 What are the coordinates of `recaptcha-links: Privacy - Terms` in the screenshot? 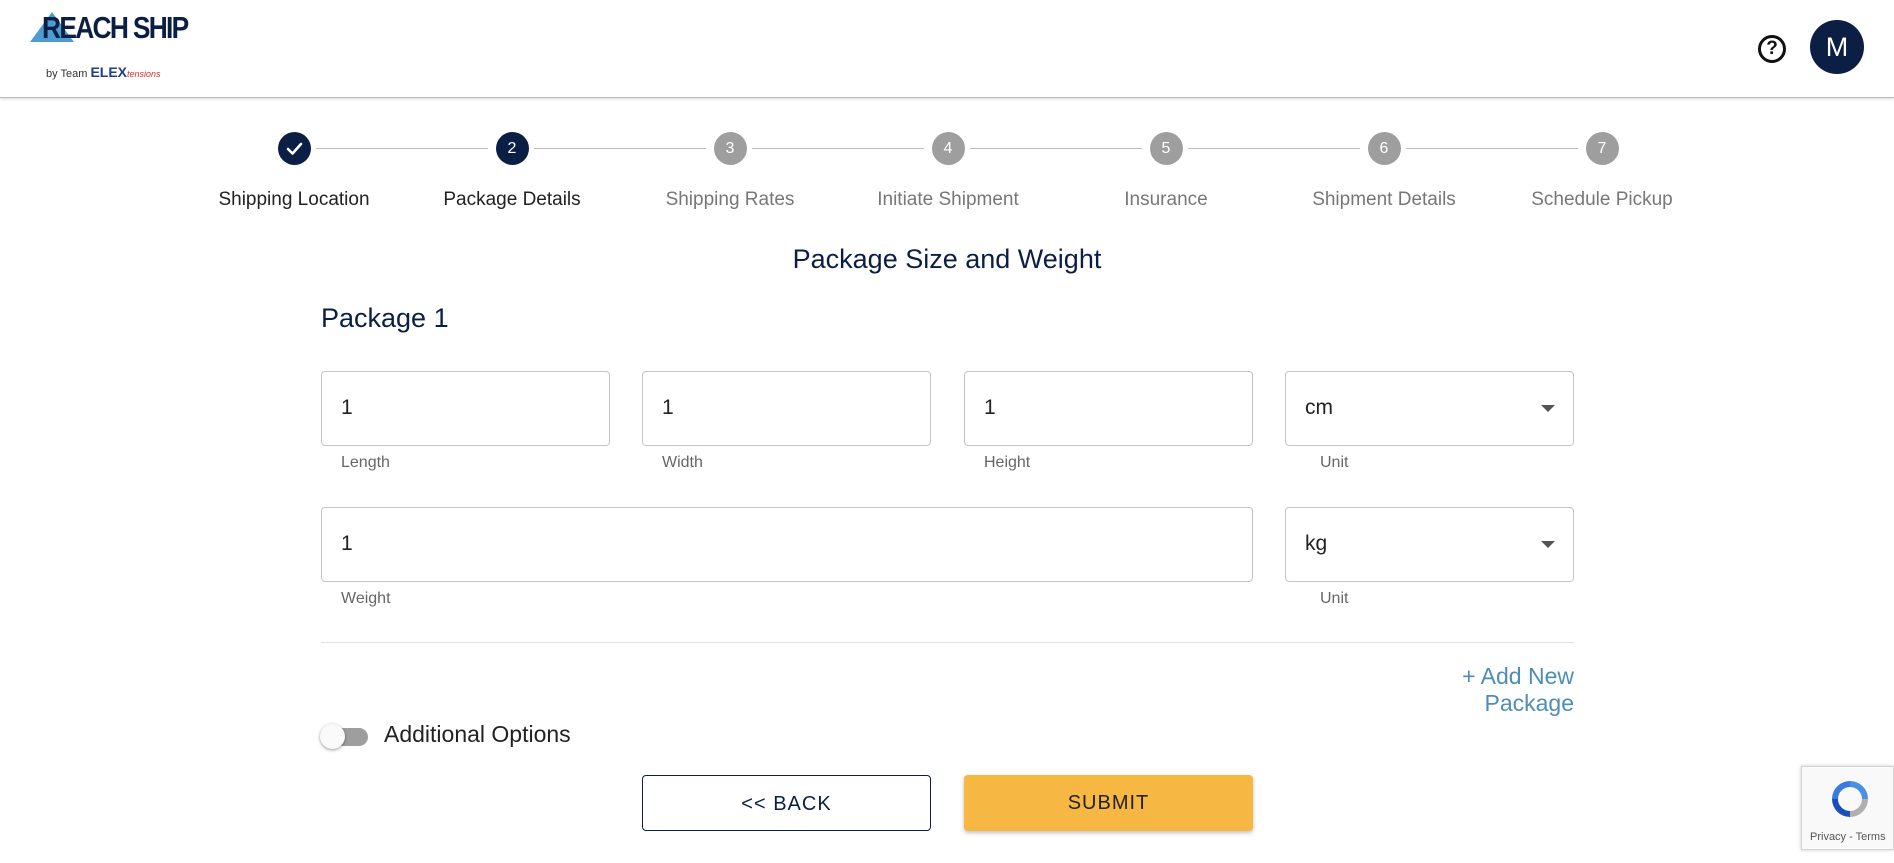 It's located at (1848, 837).